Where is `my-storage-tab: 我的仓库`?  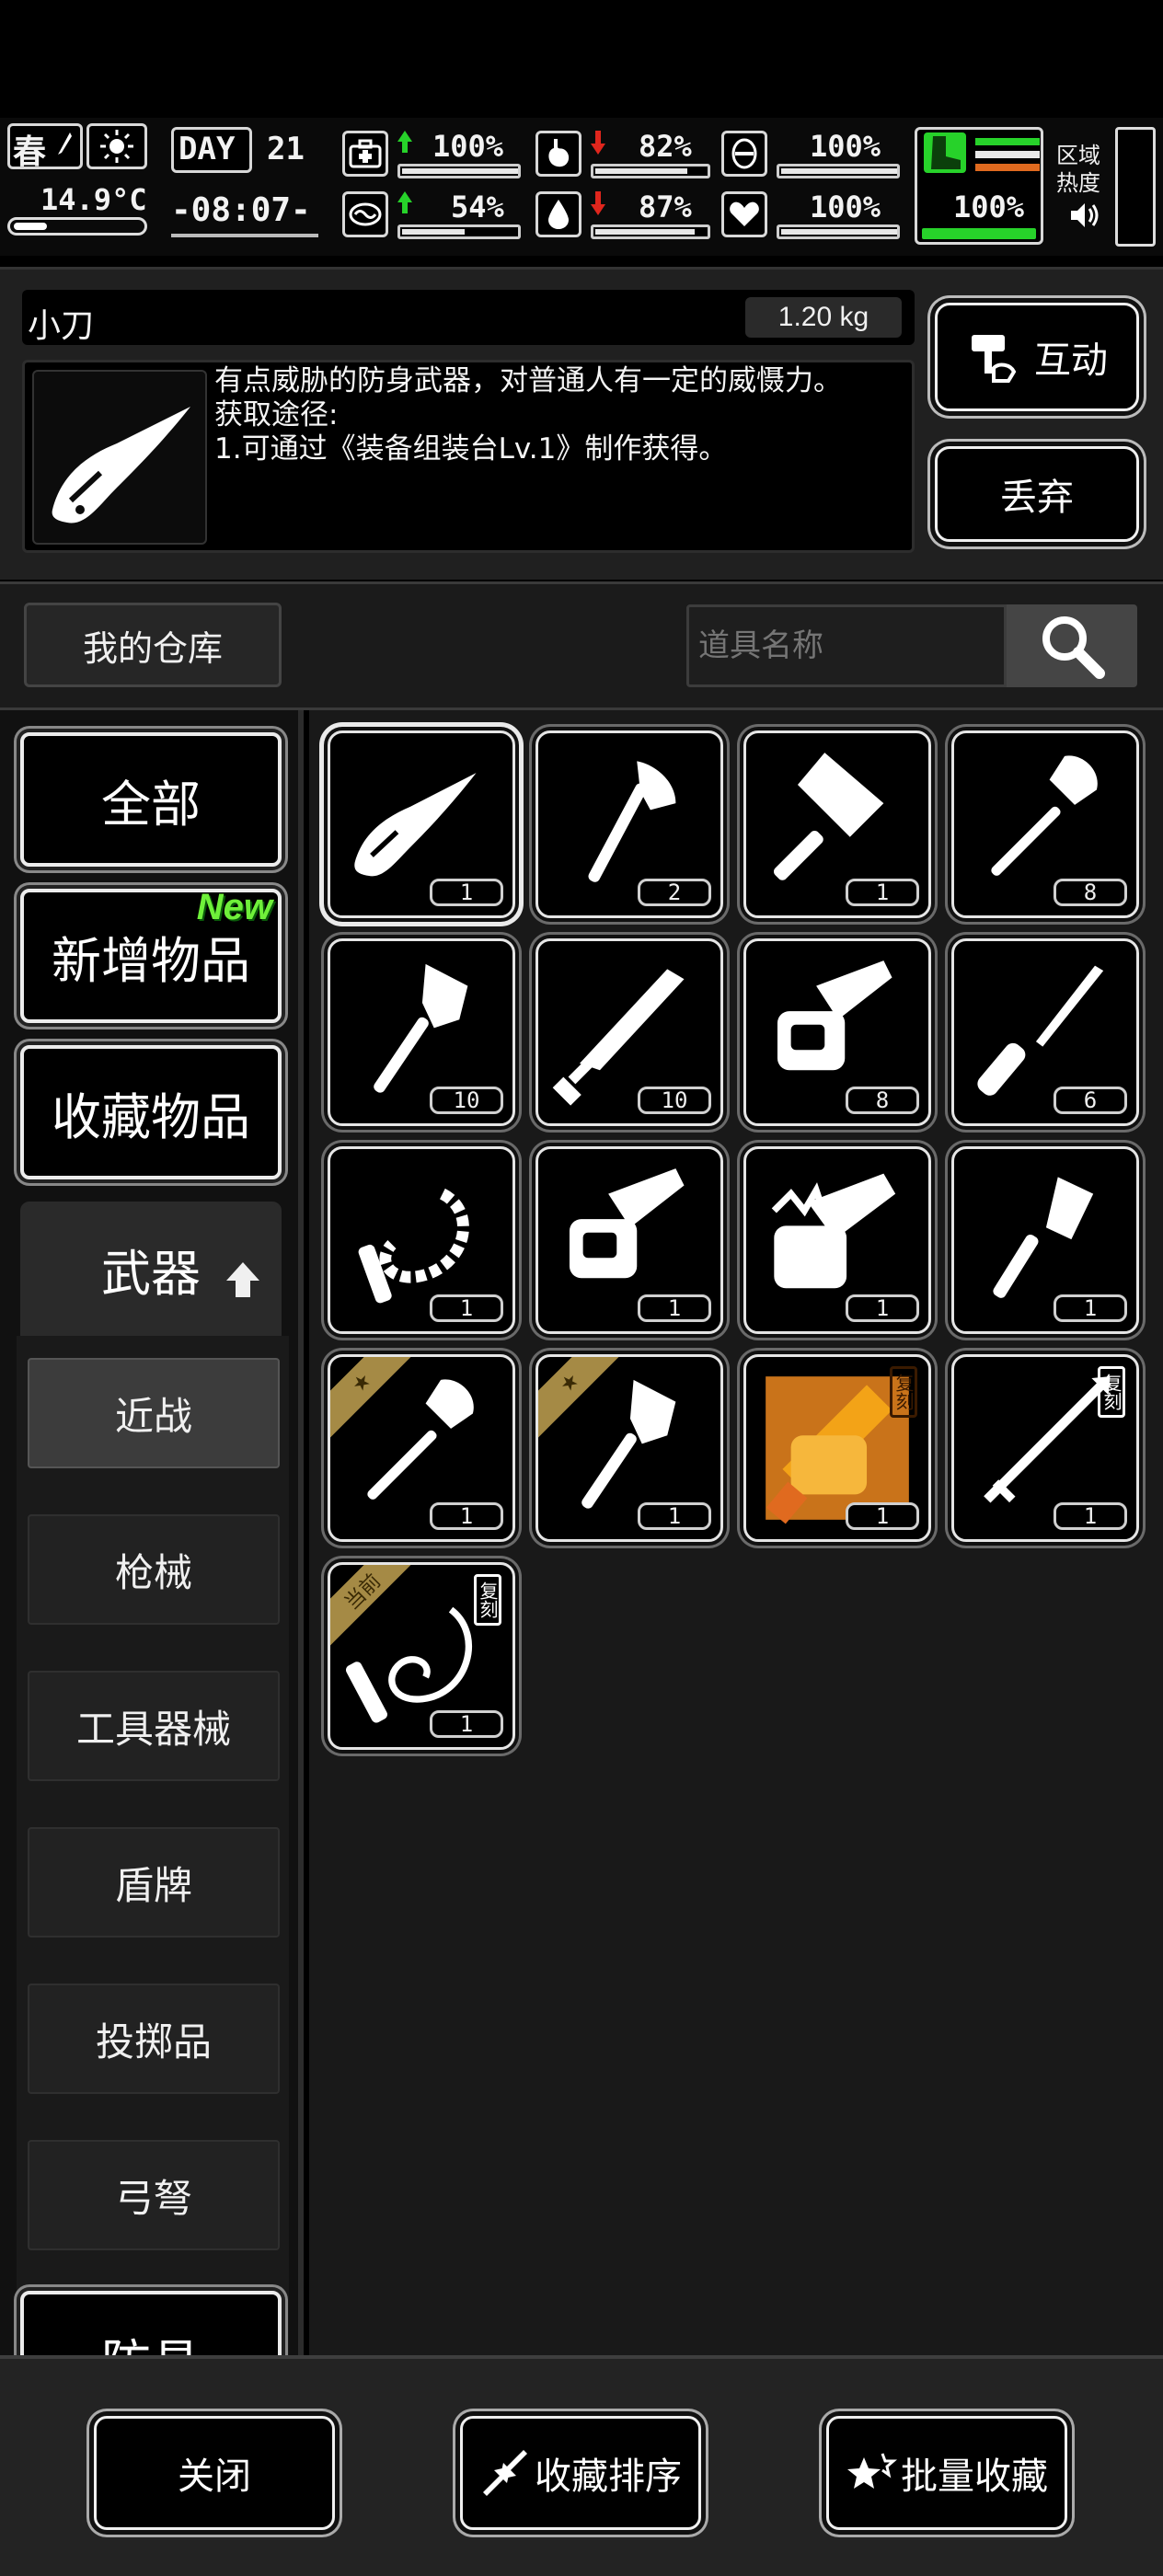
my-storage-tab: 我的仓库 is located at coordinates (153, 645).